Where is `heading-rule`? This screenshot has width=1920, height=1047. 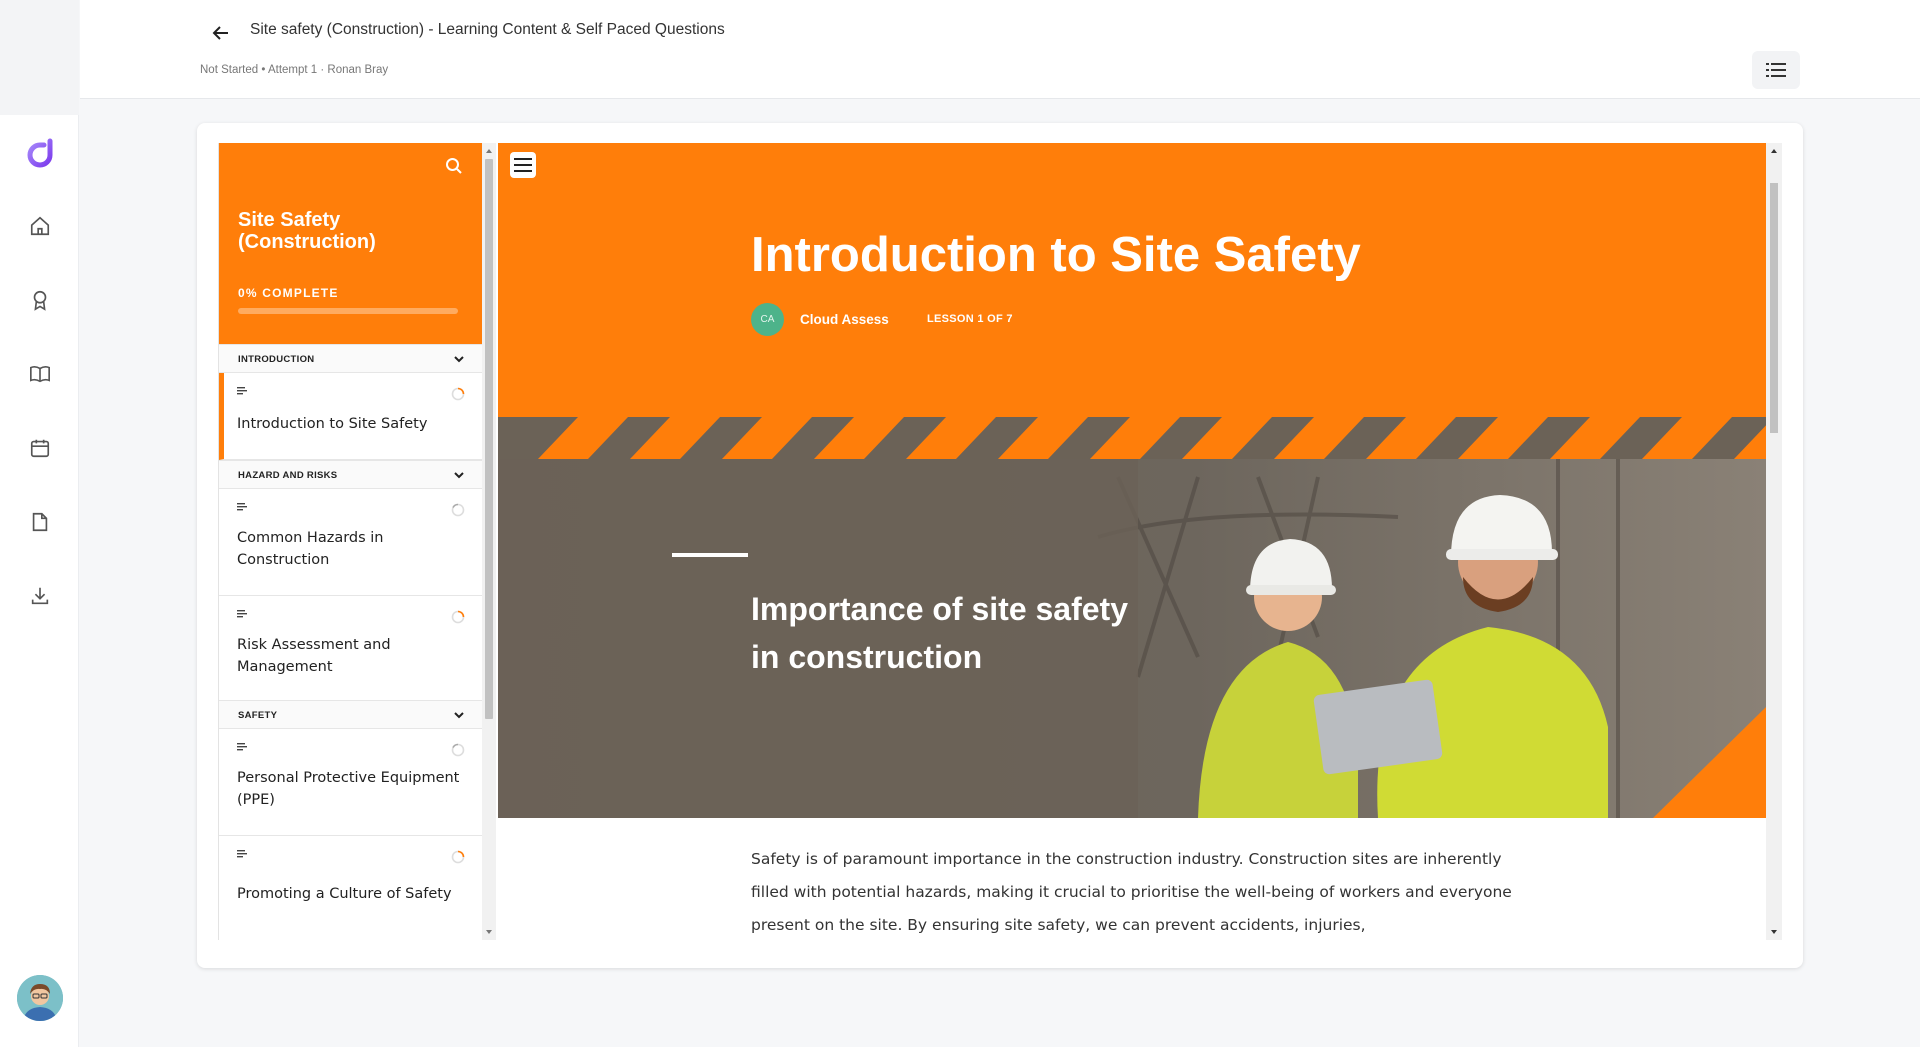
heading-rule is located at coordinates (710, 555).